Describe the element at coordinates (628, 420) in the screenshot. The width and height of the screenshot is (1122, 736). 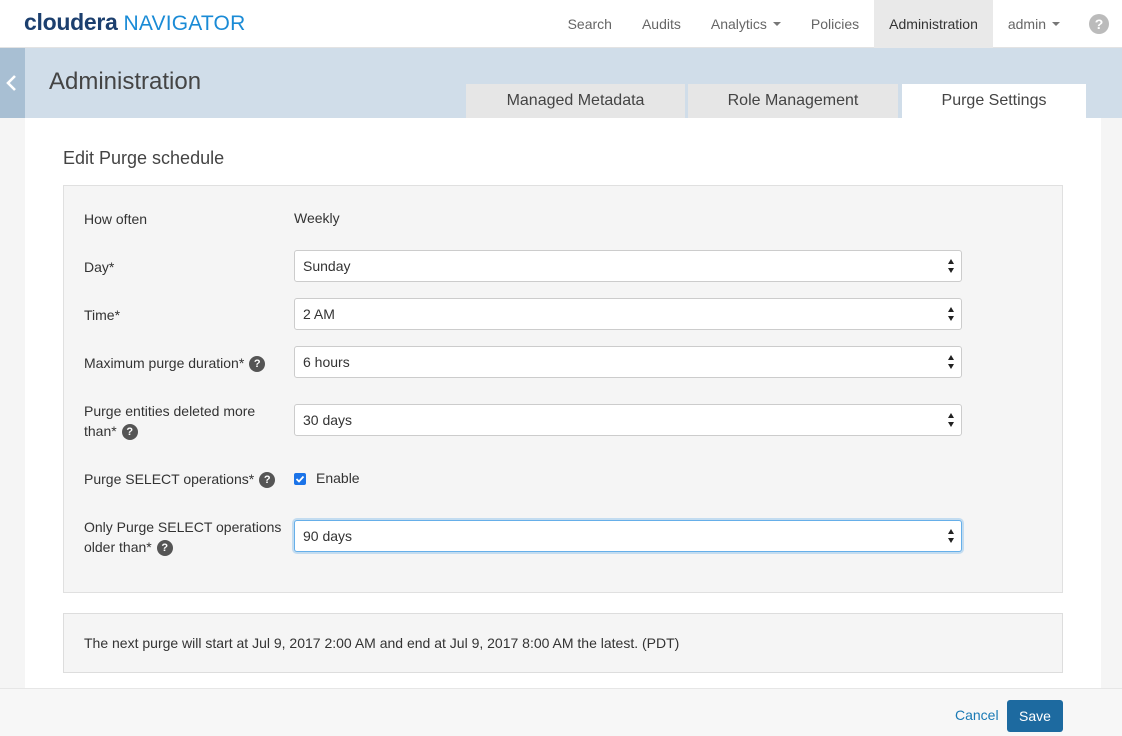
I see `purge-entities-select: 30 days` at that location.